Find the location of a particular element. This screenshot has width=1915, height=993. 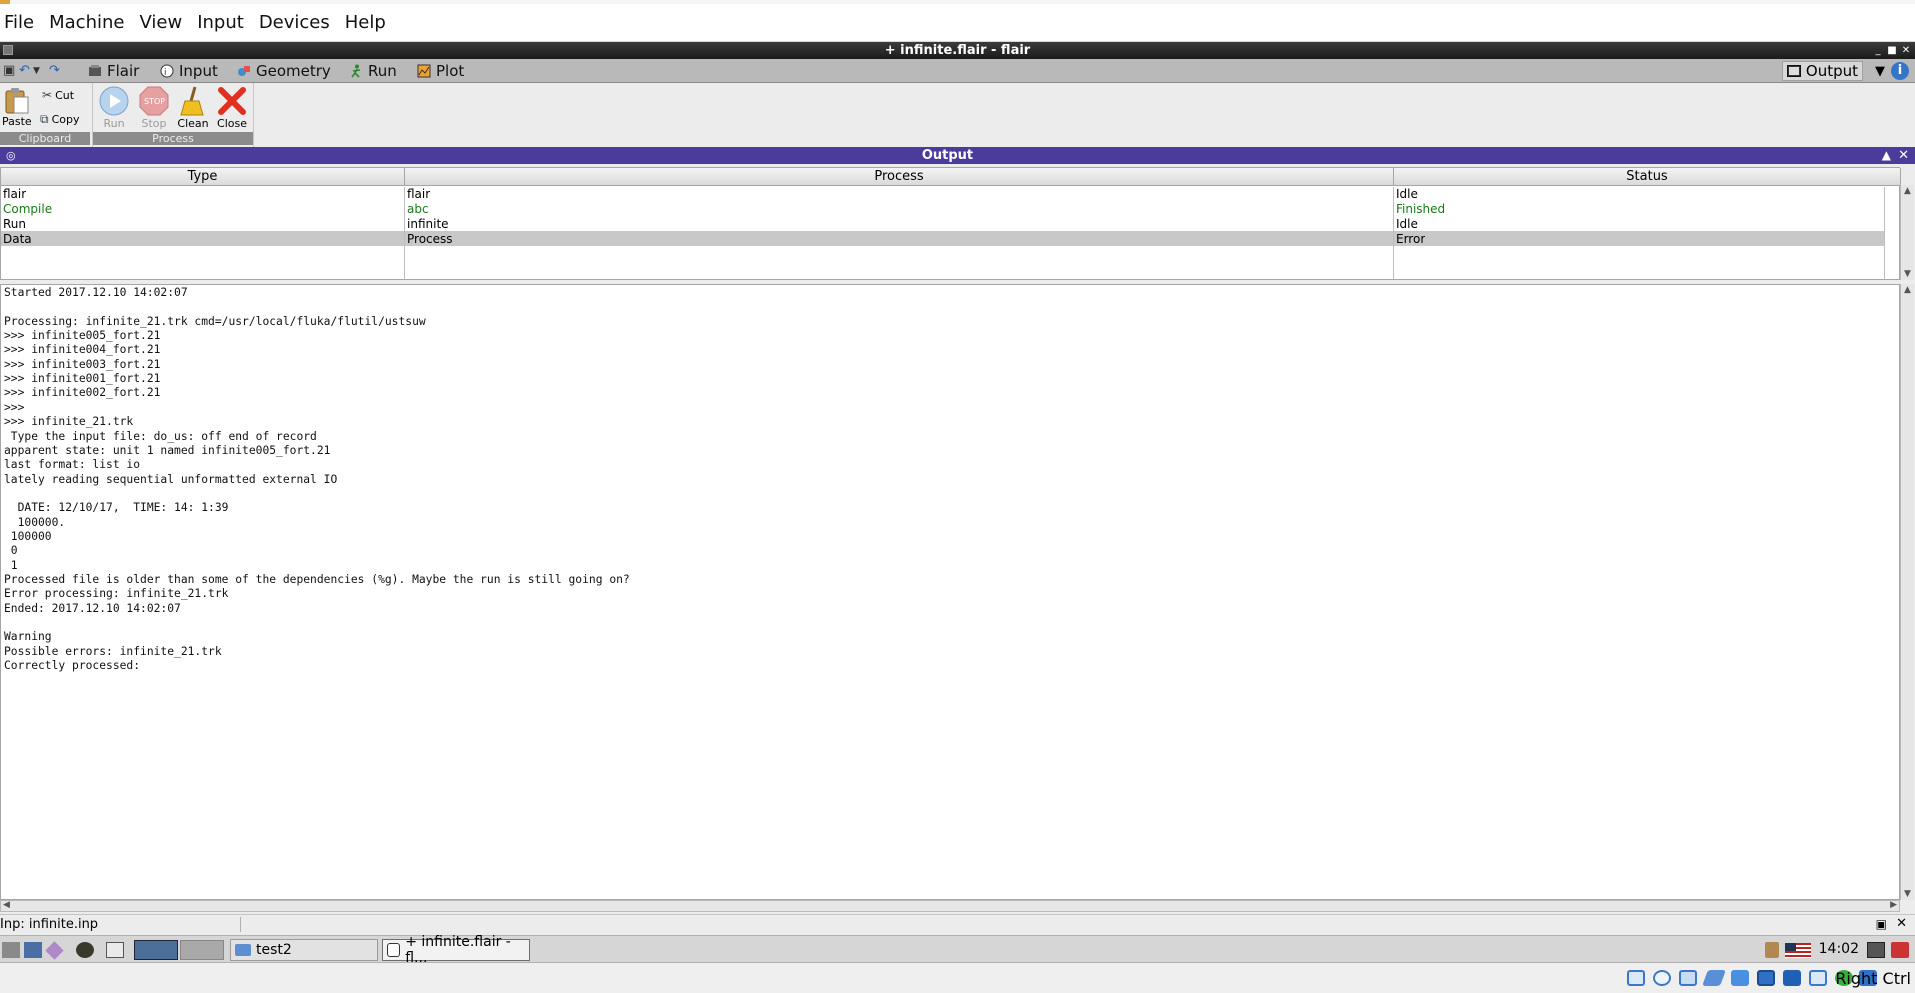

show-desktop-icon is located at coordinates (11, 950).